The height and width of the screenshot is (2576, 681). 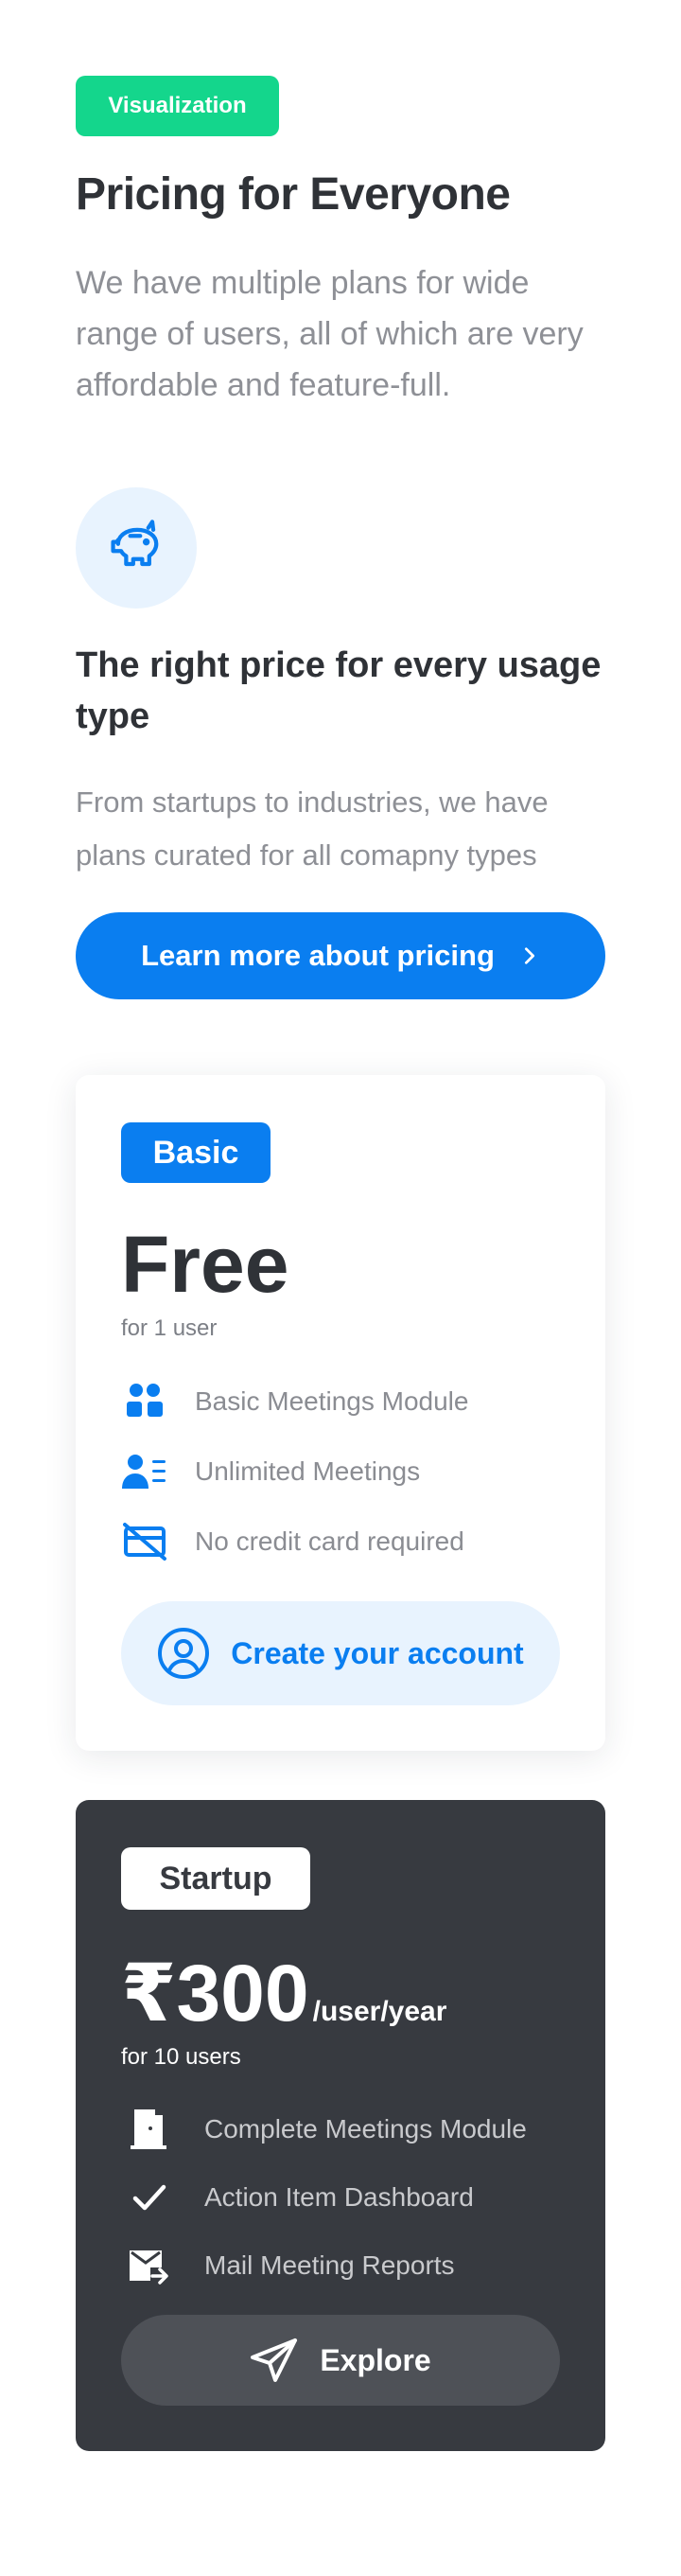 What do you see at coordinates (144, 1541) in the screenshot?
I see `no-credit-card-icon` at bounding box center [144, 1541].